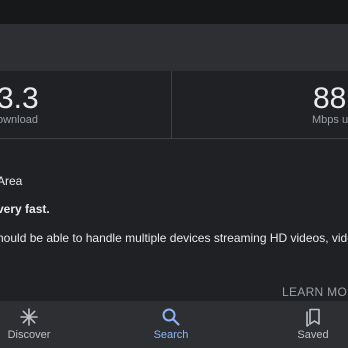  What do you see at coordinates (330, 98) in the screenshot?
I see `upload-speed-value: 88` at bounding box center [330, 98].